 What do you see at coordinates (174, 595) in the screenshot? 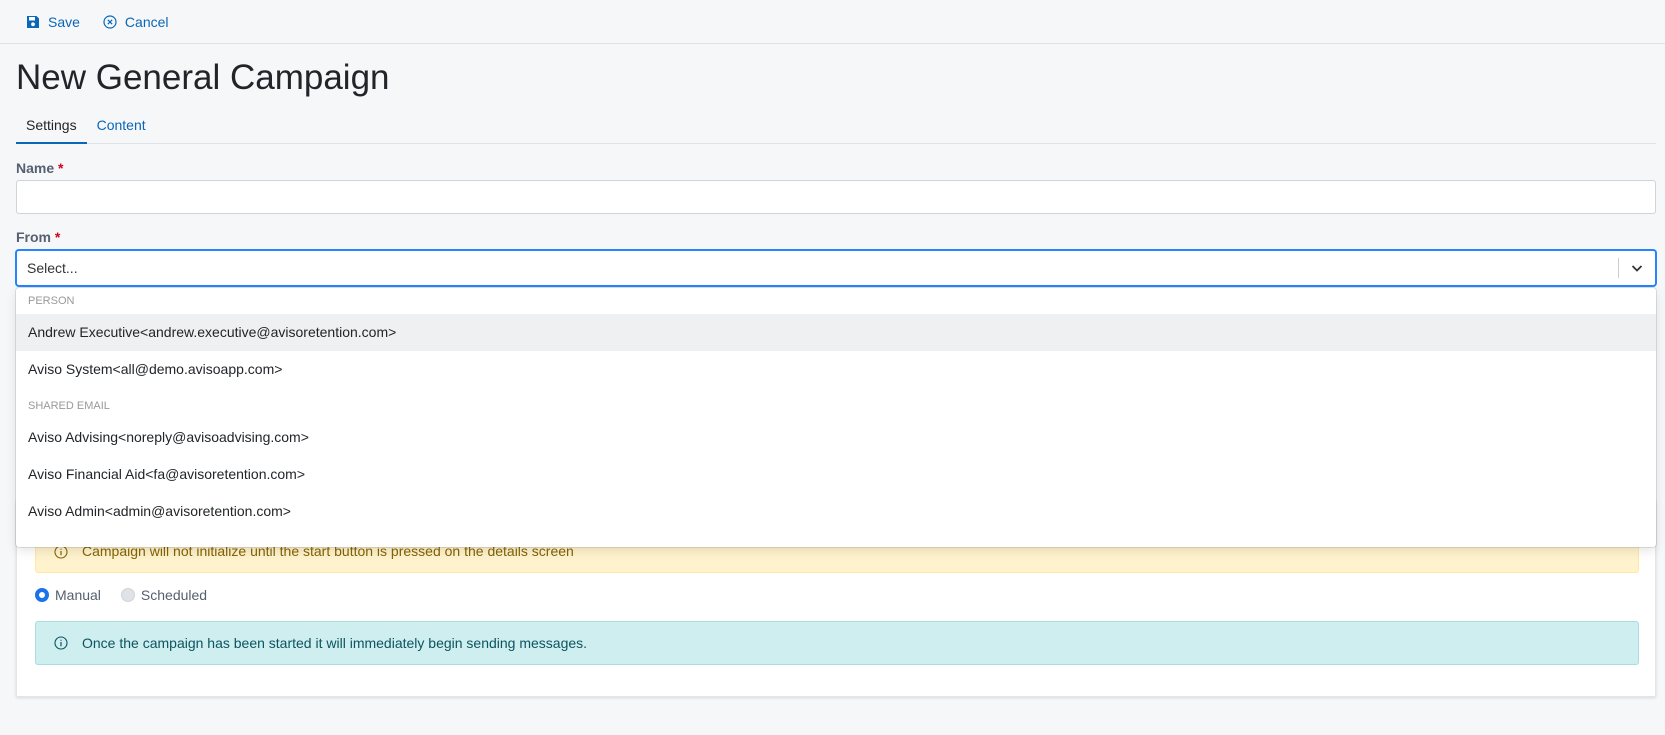
I see `radio-scheduled-label: Scheduled` at bounding box center [174, 595].